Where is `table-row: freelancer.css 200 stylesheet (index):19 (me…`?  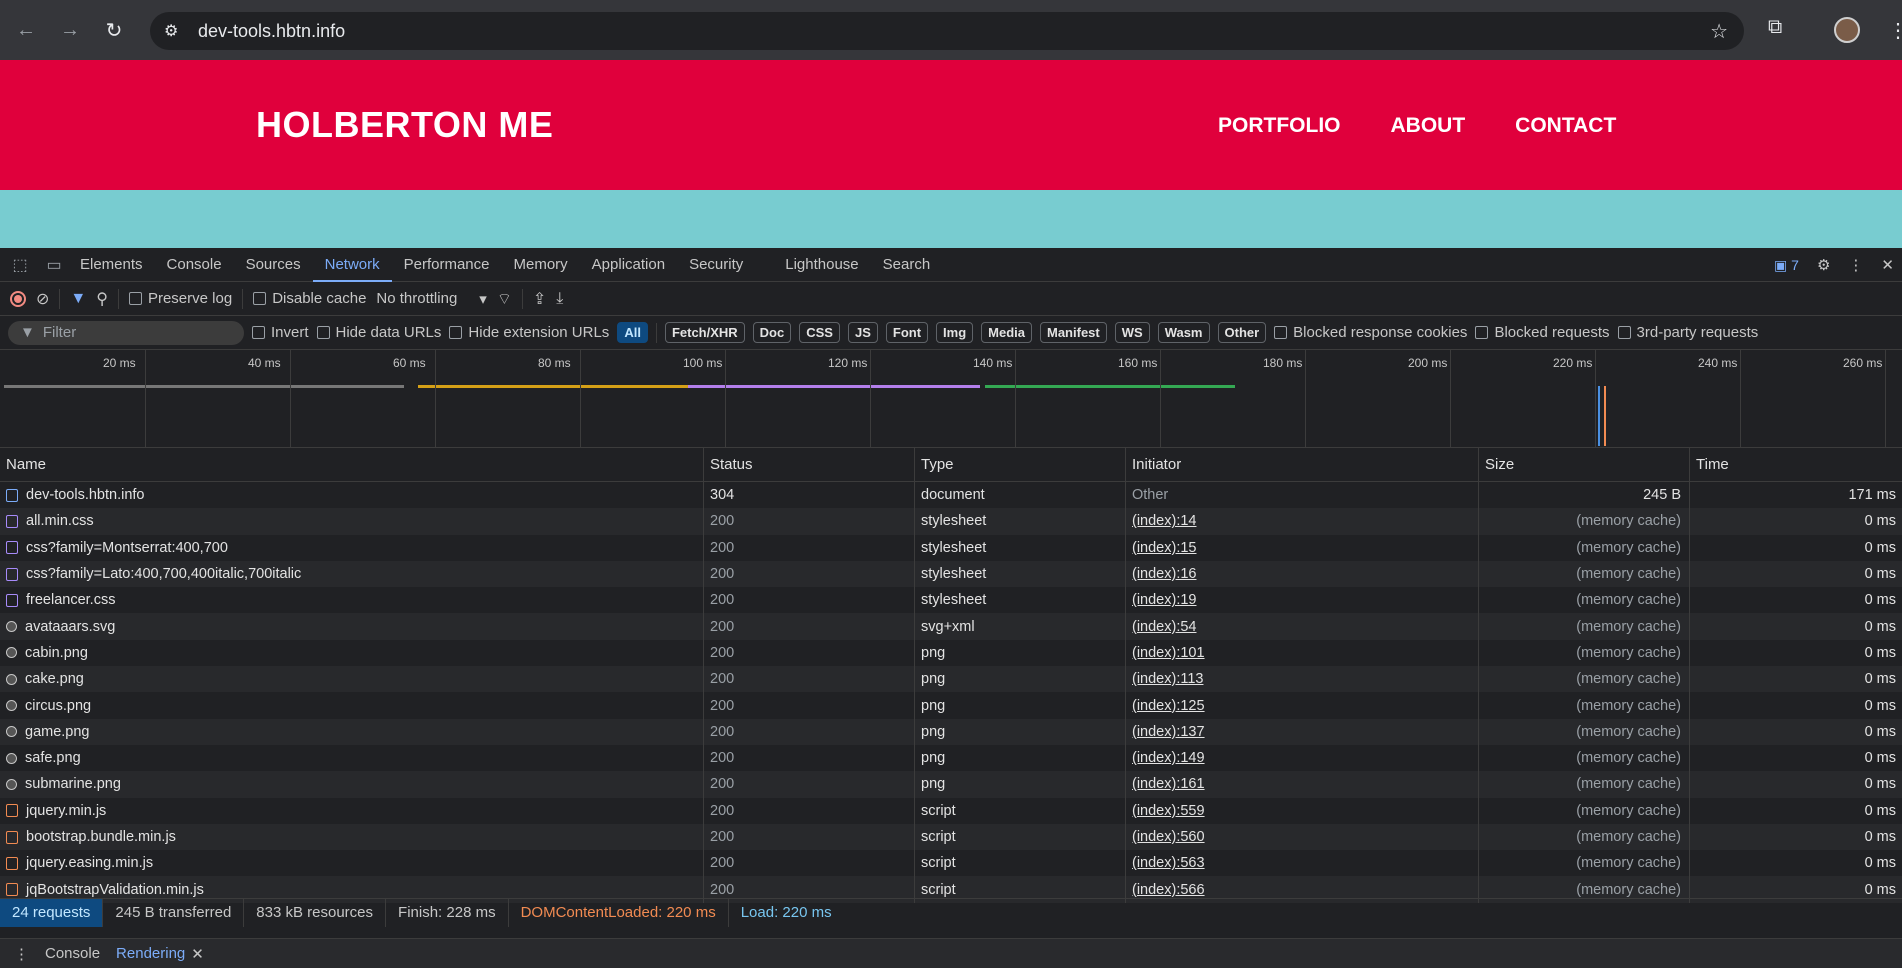
table-row: freelancer.css 200 stylesheet (index):19 (me… is located at coordinates (951, 600).